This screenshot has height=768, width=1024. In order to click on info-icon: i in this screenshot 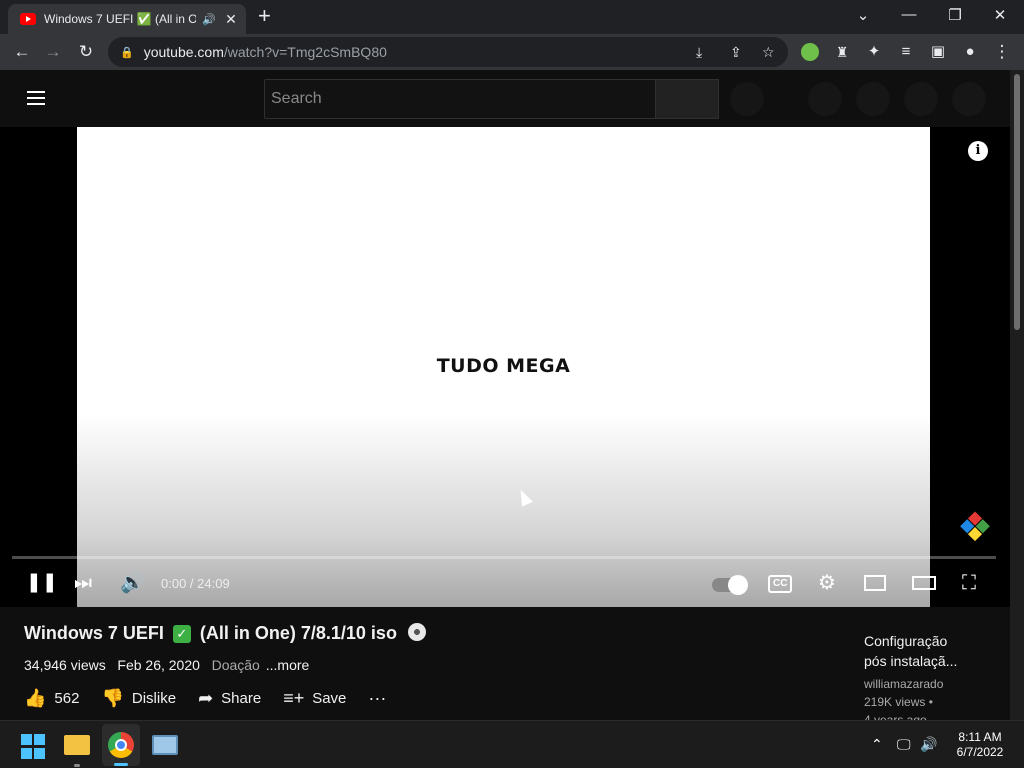, I will do `click(978, 151)`.